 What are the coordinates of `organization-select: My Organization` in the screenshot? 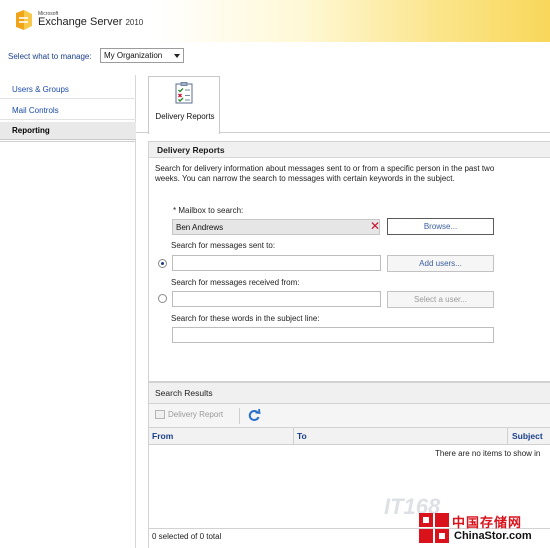 It's located at (142, 55).